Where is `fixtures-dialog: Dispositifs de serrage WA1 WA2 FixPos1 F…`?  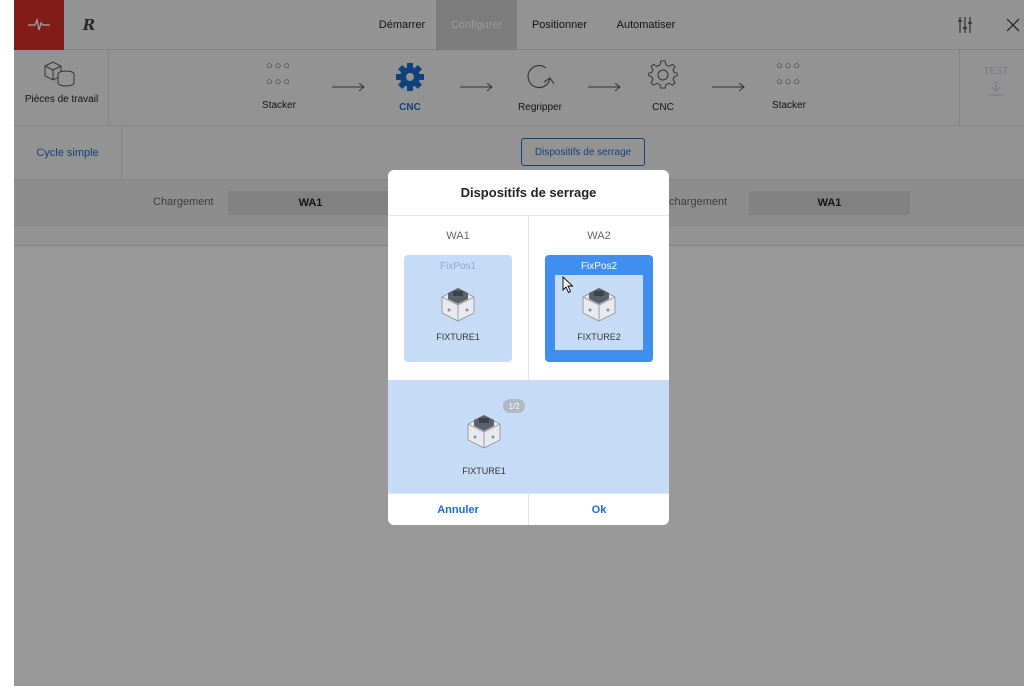 fixtures-dialog: Dispositifs de serrage WA1 WA2 FixPos1 F… is located at coordinates (528, 347).